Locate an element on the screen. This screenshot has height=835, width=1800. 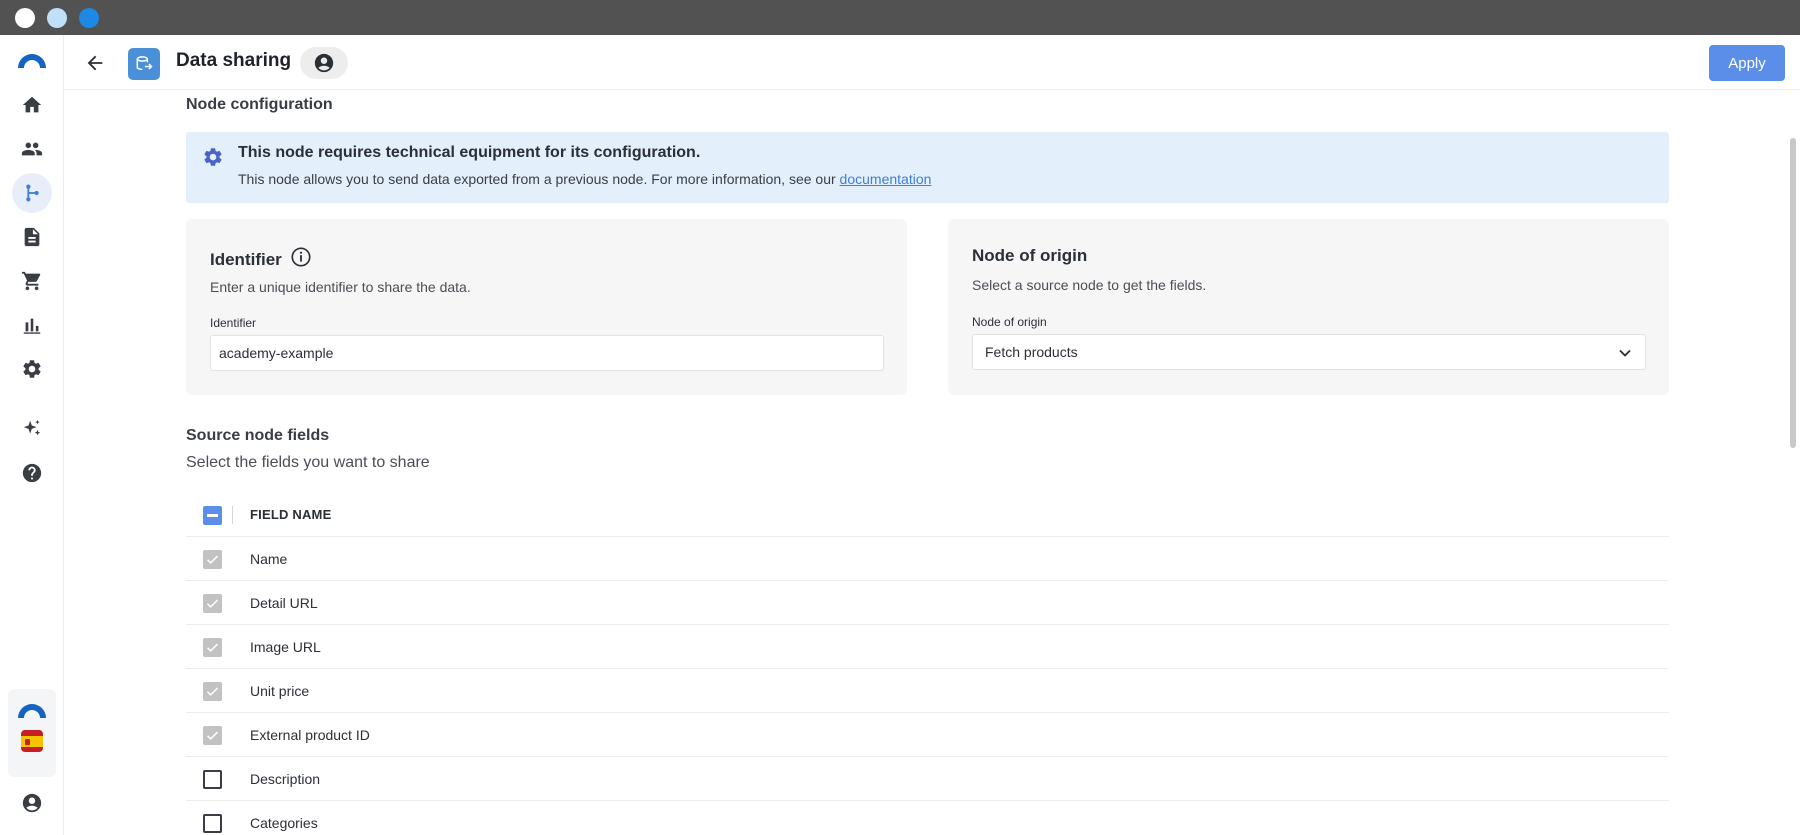
document-icon is located at coordinates (32, 237).